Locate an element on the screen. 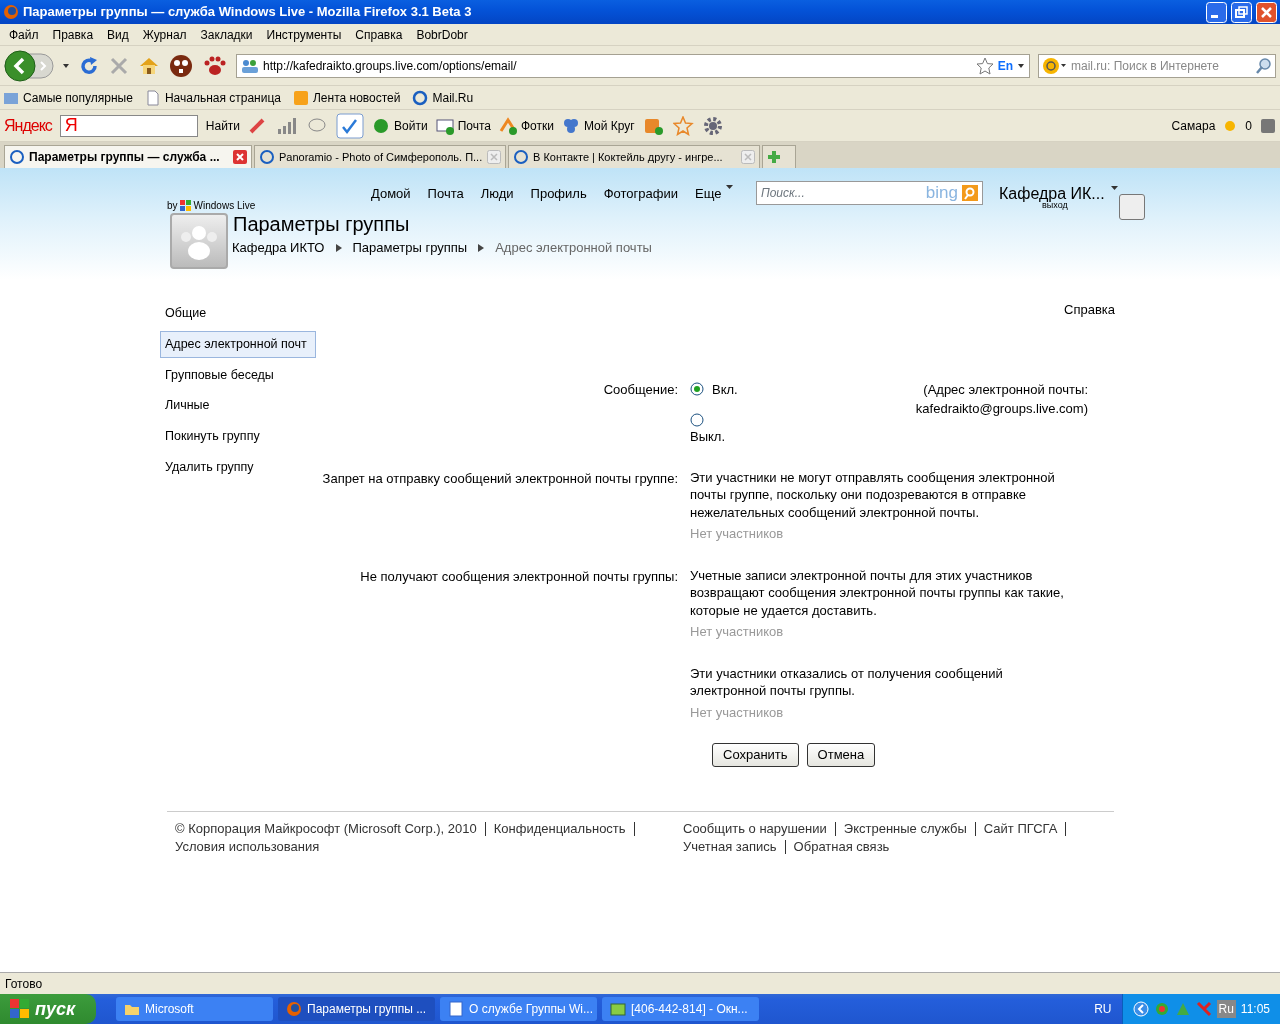 This screenshot has width=1280, height=1024. close-button is located at coordinates (1266, 12).